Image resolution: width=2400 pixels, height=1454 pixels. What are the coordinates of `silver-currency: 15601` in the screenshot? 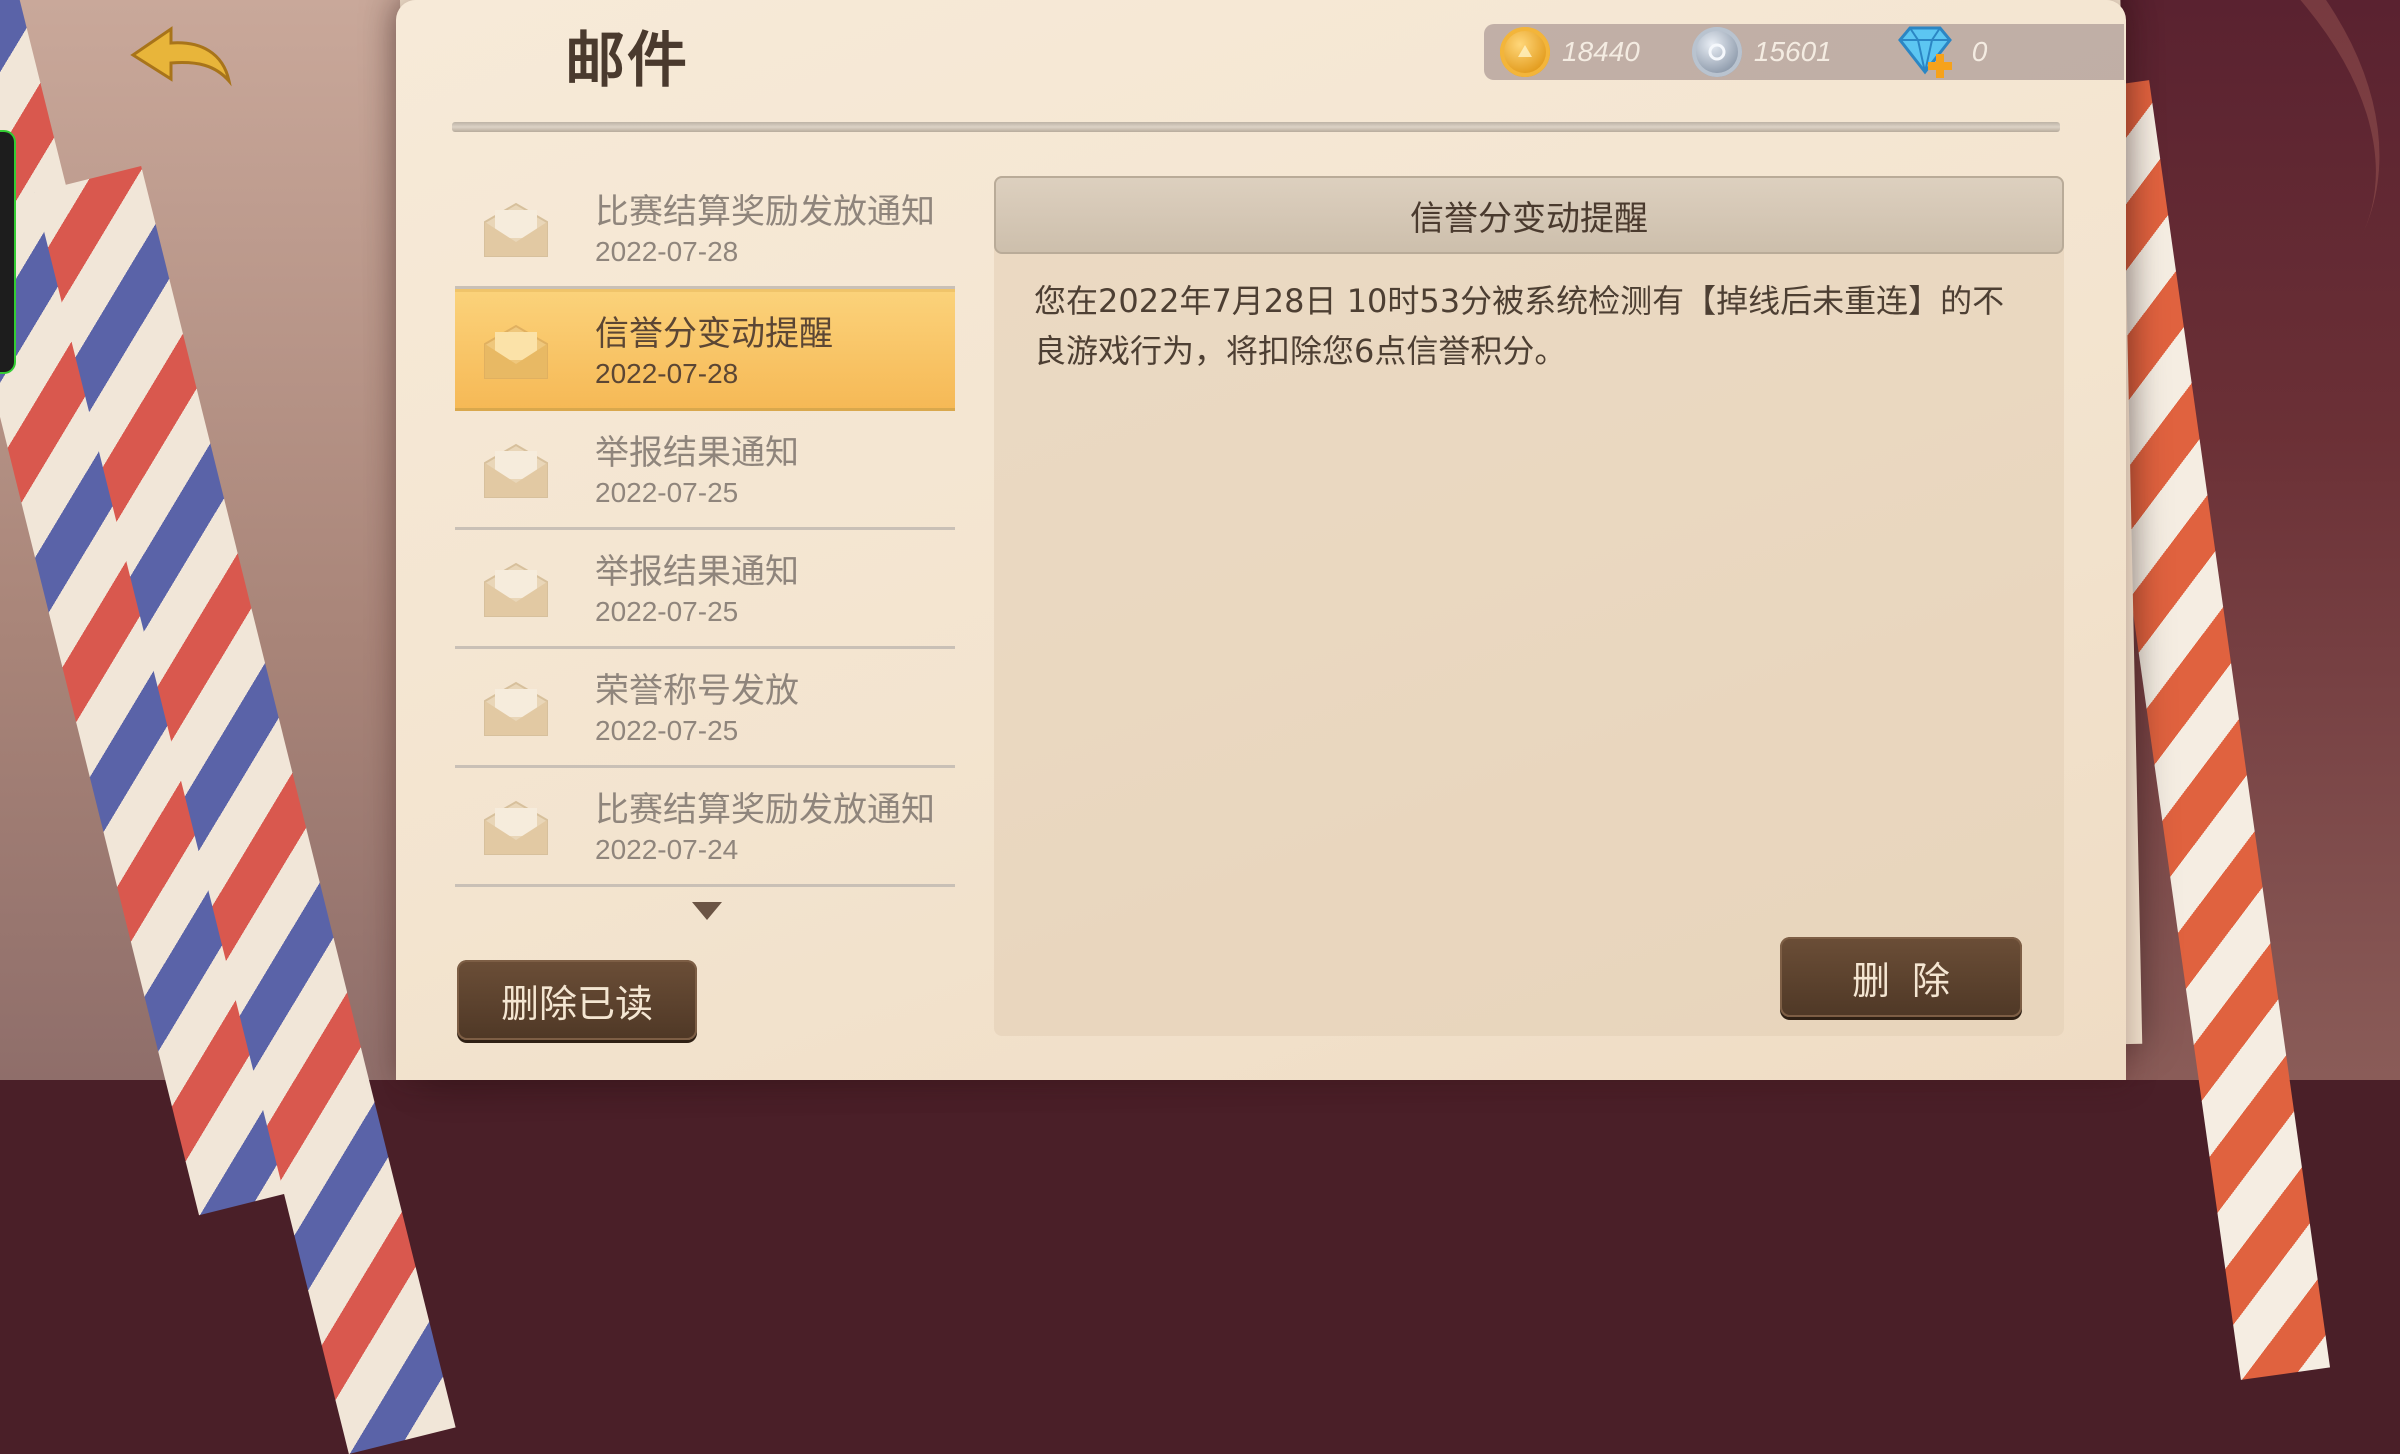 It's located at (1761, 52).